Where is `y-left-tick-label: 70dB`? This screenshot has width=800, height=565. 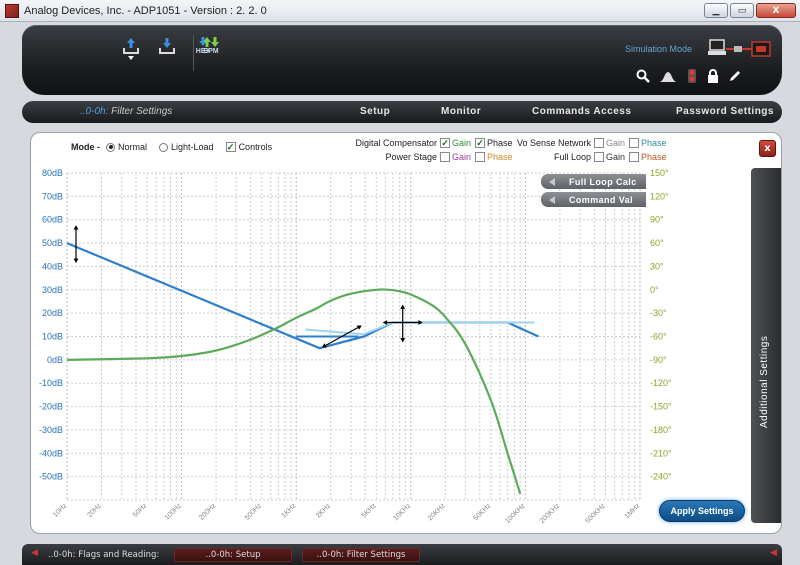 y-left-tick-label: 70dB is located at coordinates (52, 196).